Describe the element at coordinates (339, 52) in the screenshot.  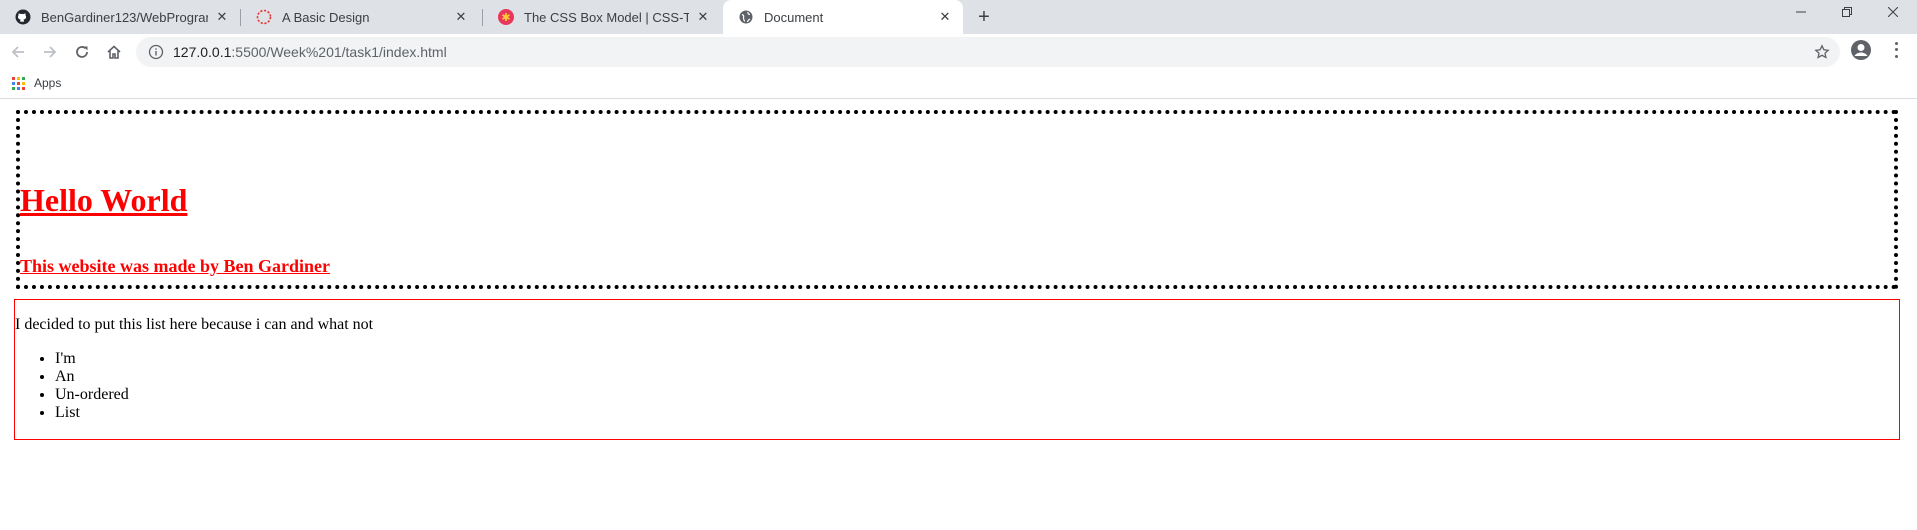
I see `url-path: :5500/Week%201/task1/index.html` at that location.